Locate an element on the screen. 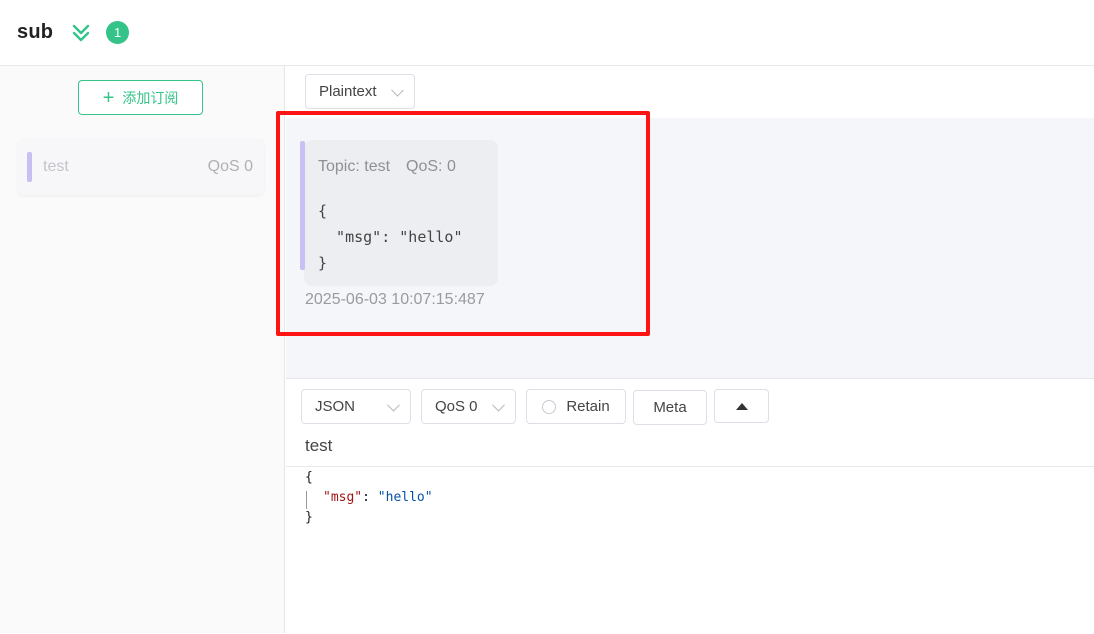 This screenshot has width=1094, height=634. message-toolbar: Plaintext is located at coordinates (690, 92).